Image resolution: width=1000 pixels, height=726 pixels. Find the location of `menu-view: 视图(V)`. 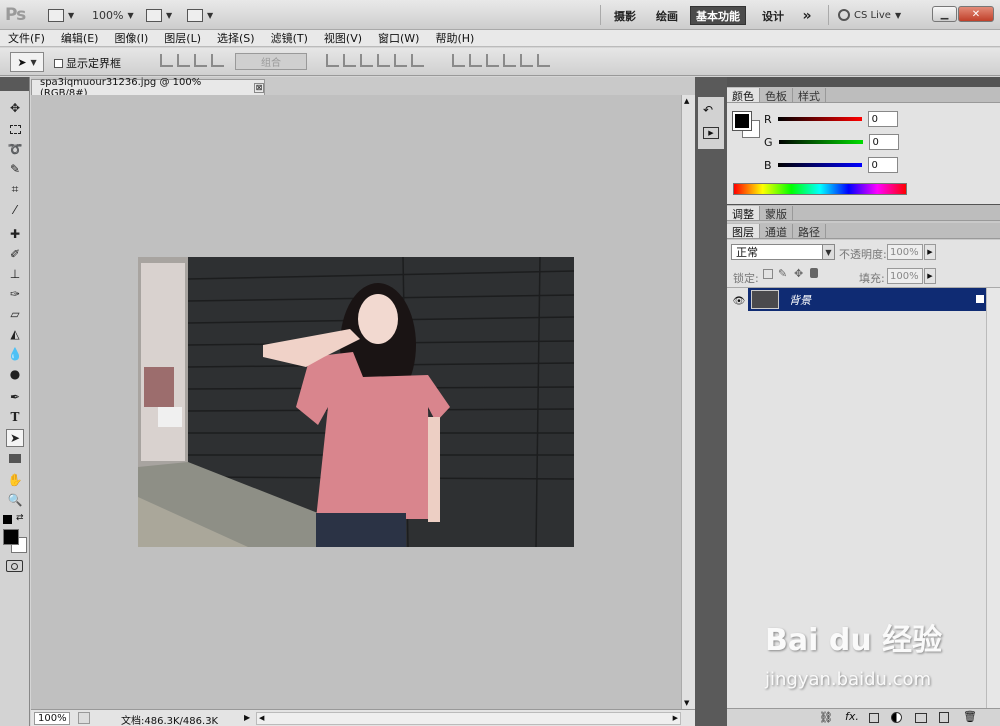

menu-view: 视图(V) is located at coordinates (343, 38).